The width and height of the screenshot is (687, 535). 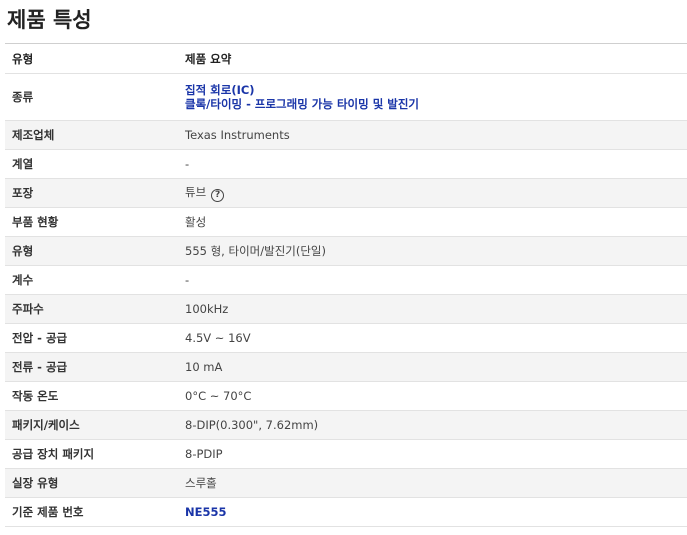 I want to click on table-row-type: 유형 555 형, 타이머/발진기(단일), so click(x=346, y=251).